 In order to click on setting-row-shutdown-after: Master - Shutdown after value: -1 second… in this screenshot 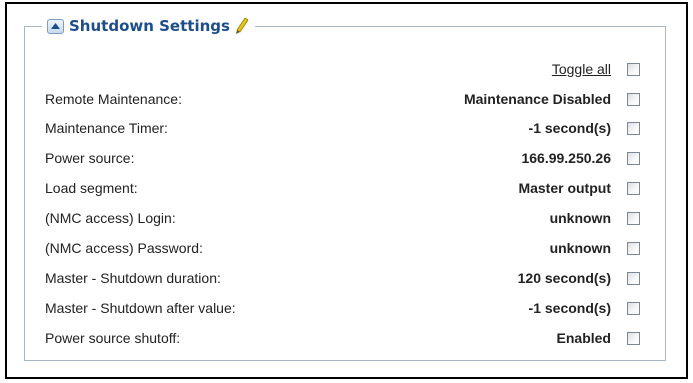, I will do `click(342, 308)`.